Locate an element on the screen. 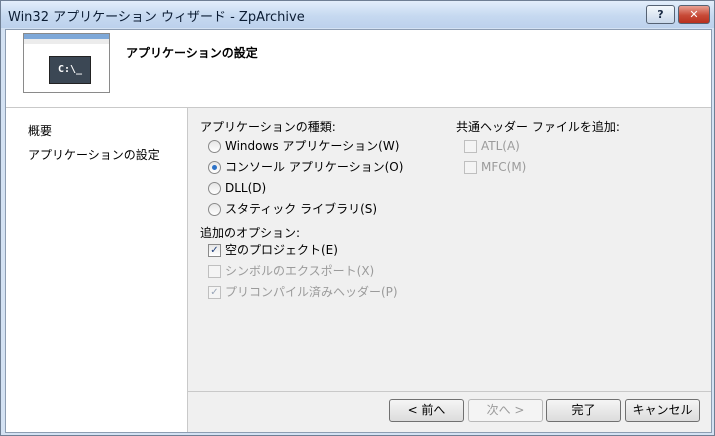 The image size is (715, 436). sidebar-item-app-settings: アプリケーションの設定 is located at coordinates (94, 154).